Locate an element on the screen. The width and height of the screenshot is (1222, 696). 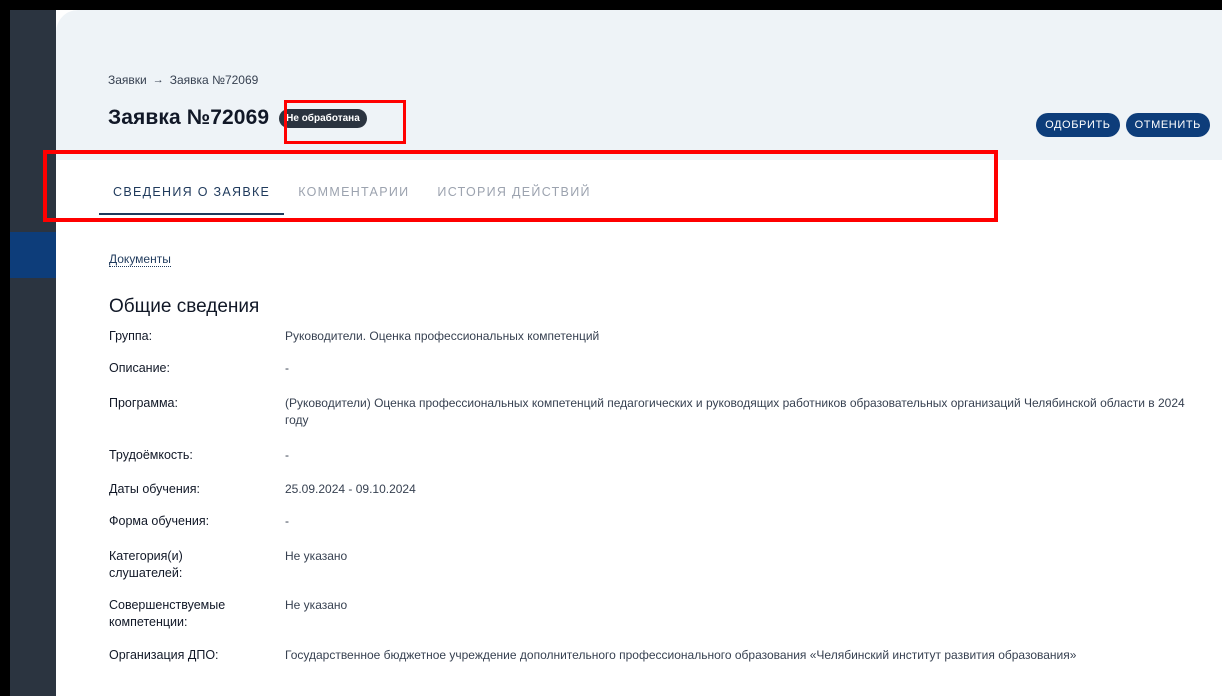
info-value: 25.09.2024 - 09.10.2024 is located at coordinates (350, 489).